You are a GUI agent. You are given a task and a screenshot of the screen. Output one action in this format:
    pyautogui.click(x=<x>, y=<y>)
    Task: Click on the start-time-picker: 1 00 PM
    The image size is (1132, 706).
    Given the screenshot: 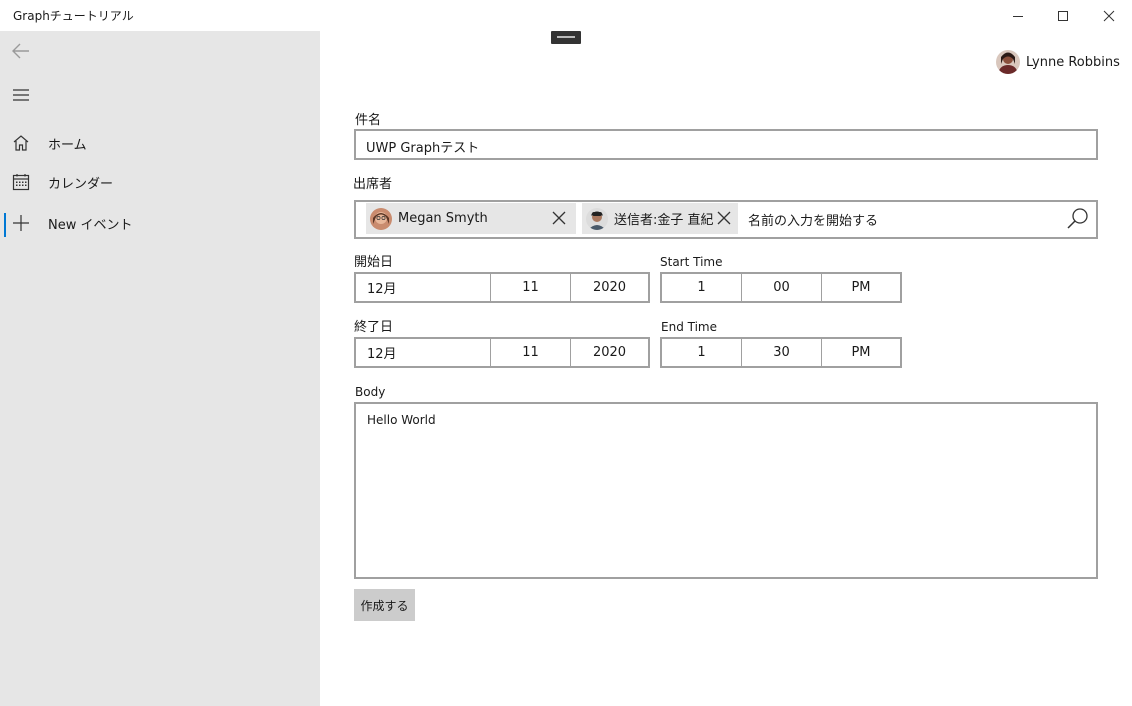 What is the action you would take?
    pyautogui.click(x=781, y=287)
    